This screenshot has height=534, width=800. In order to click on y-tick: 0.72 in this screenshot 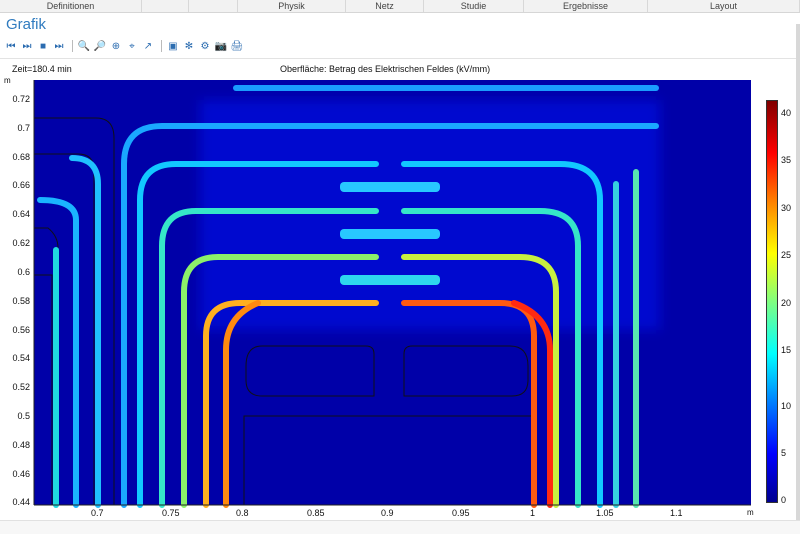, I will do `click(21, 99)`.